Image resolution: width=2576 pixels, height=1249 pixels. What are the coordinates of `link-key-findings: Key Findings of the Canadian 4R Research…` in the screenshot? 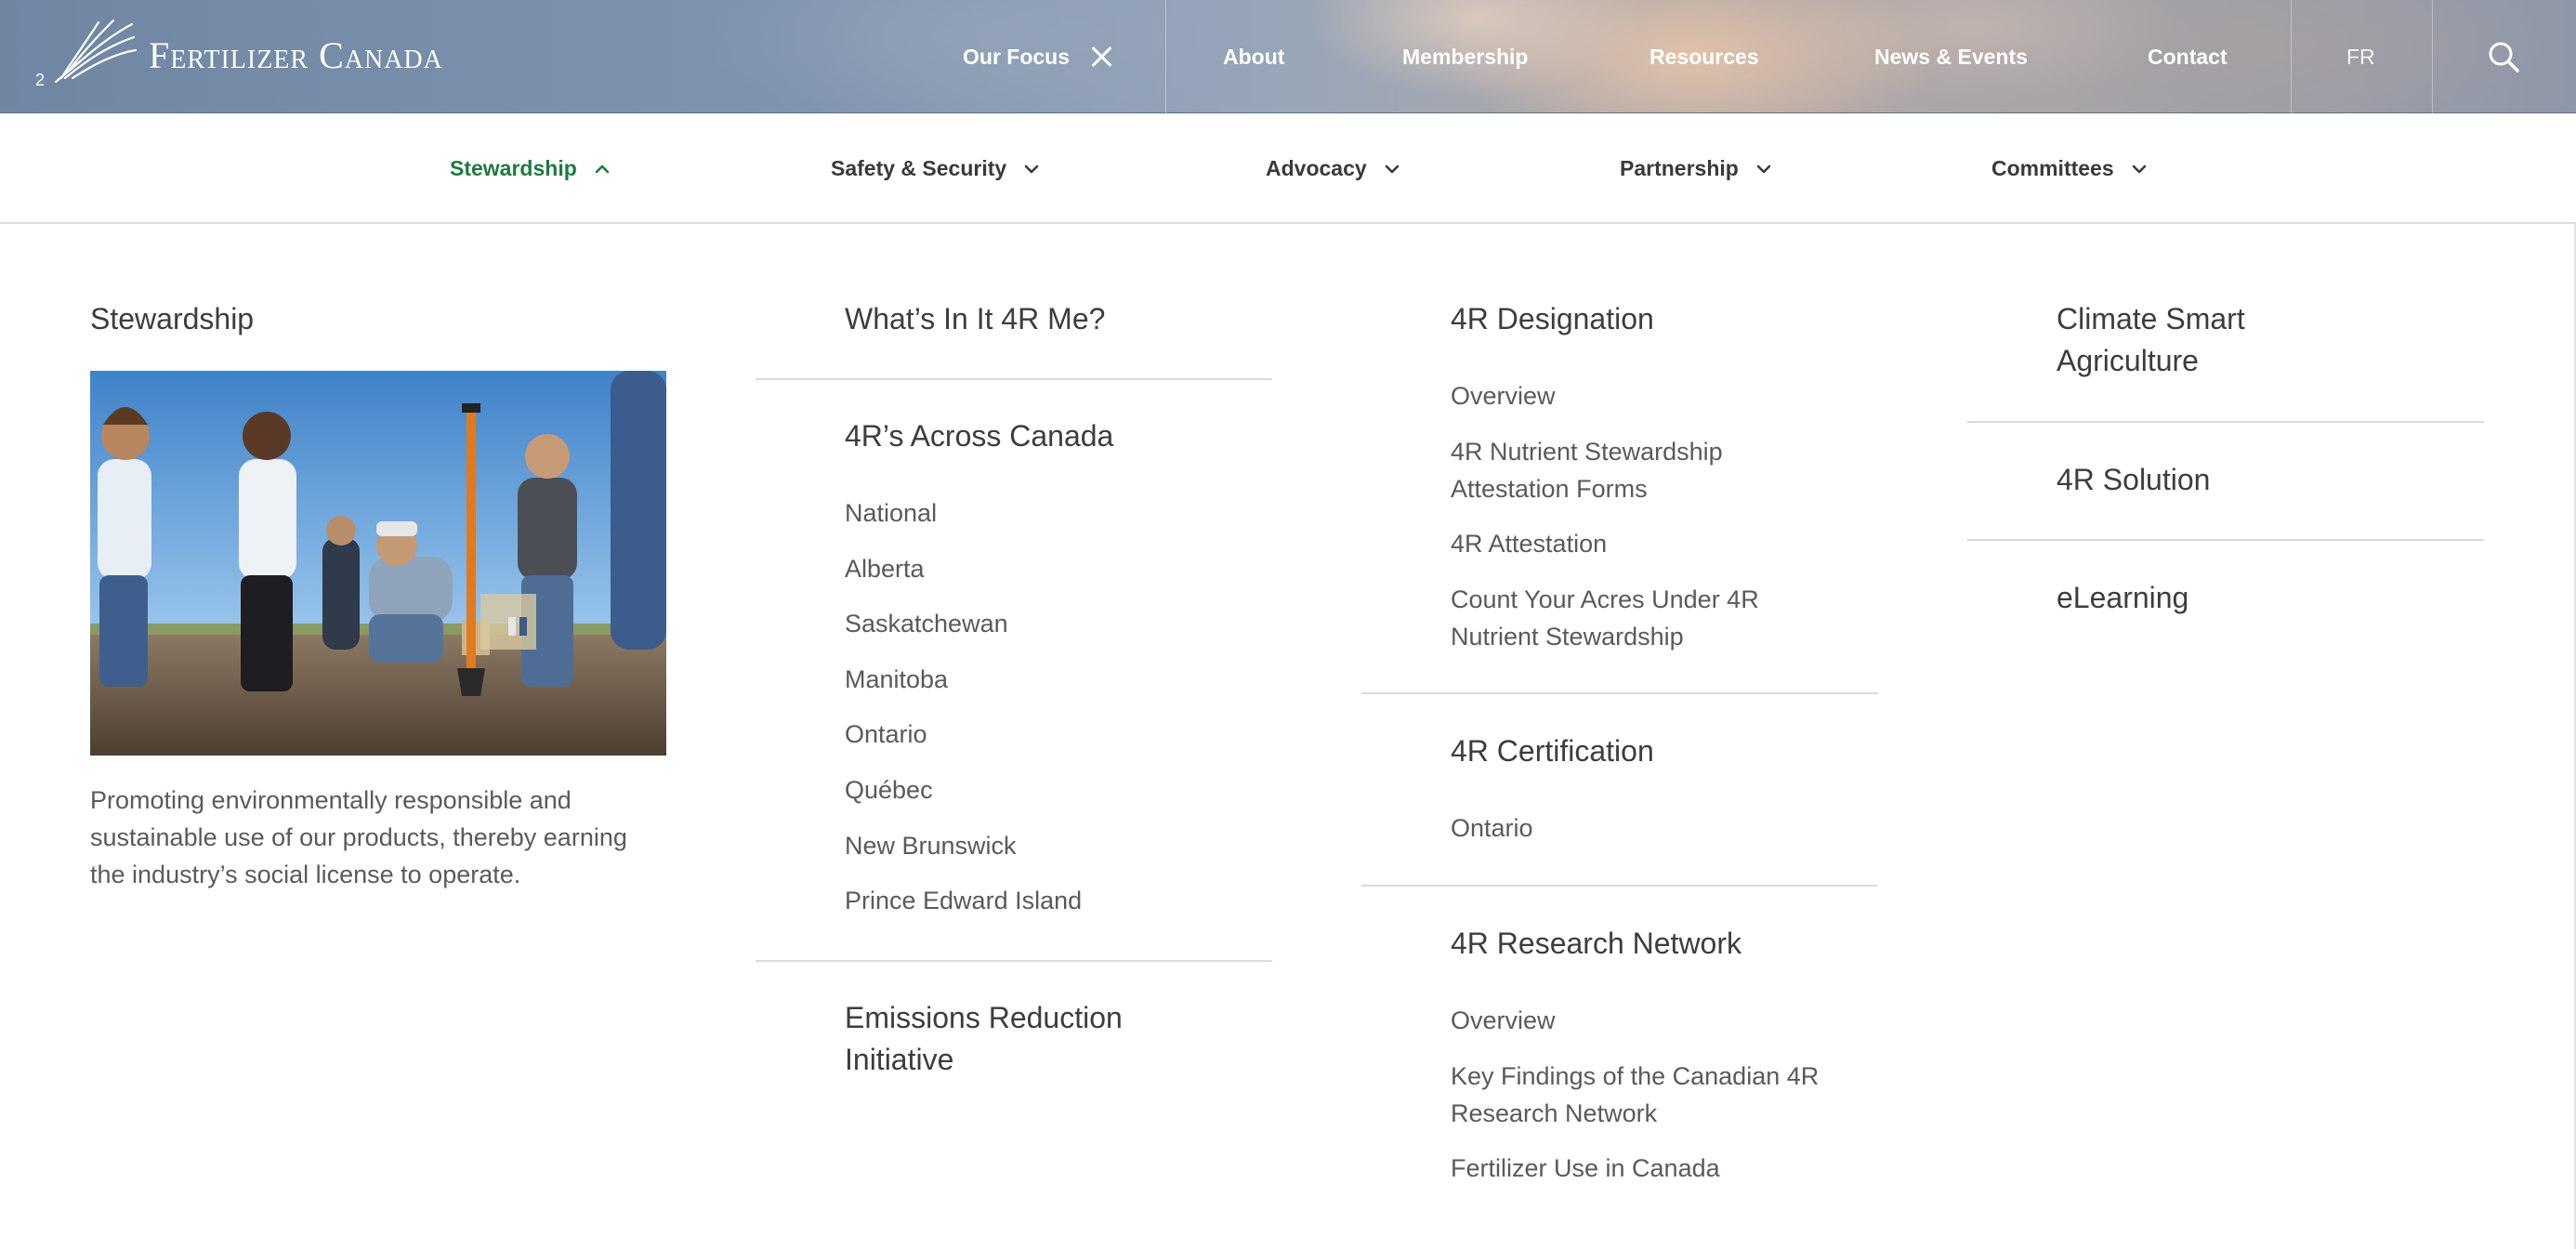 It's located at (1636, 1095).